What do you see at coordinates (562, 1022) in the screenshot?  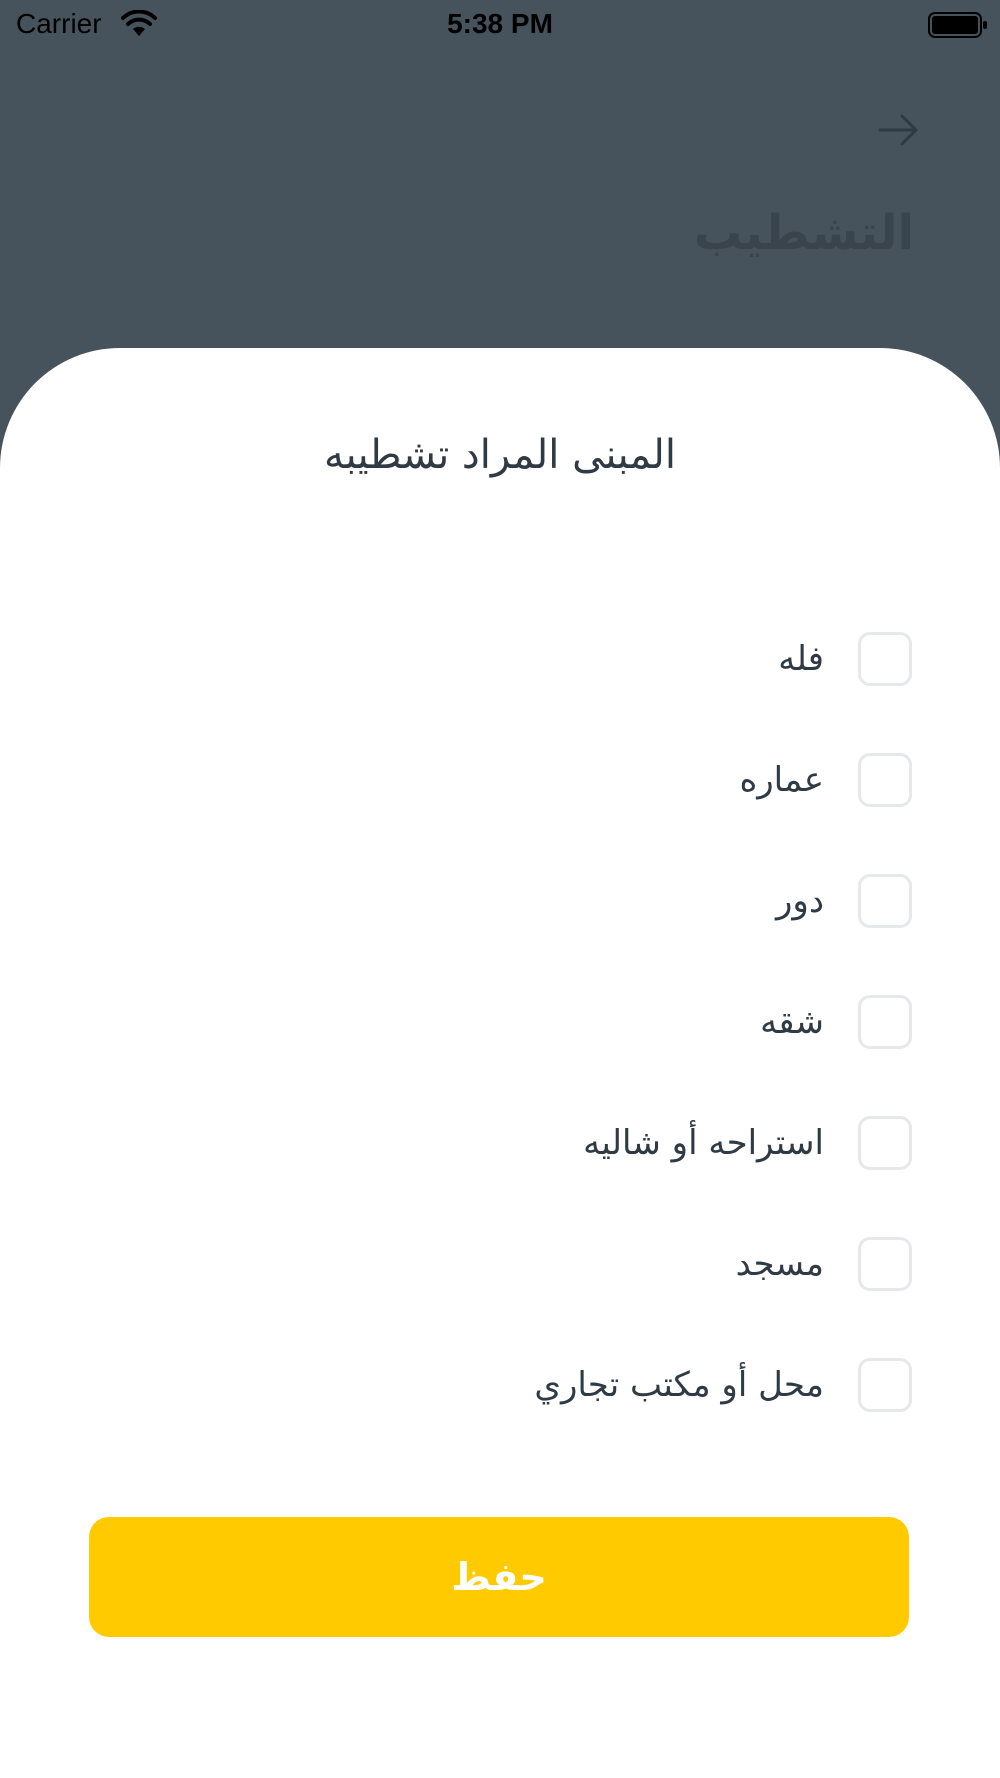 I see `option-apartment: شقه` at bounding box center [562, 1022].